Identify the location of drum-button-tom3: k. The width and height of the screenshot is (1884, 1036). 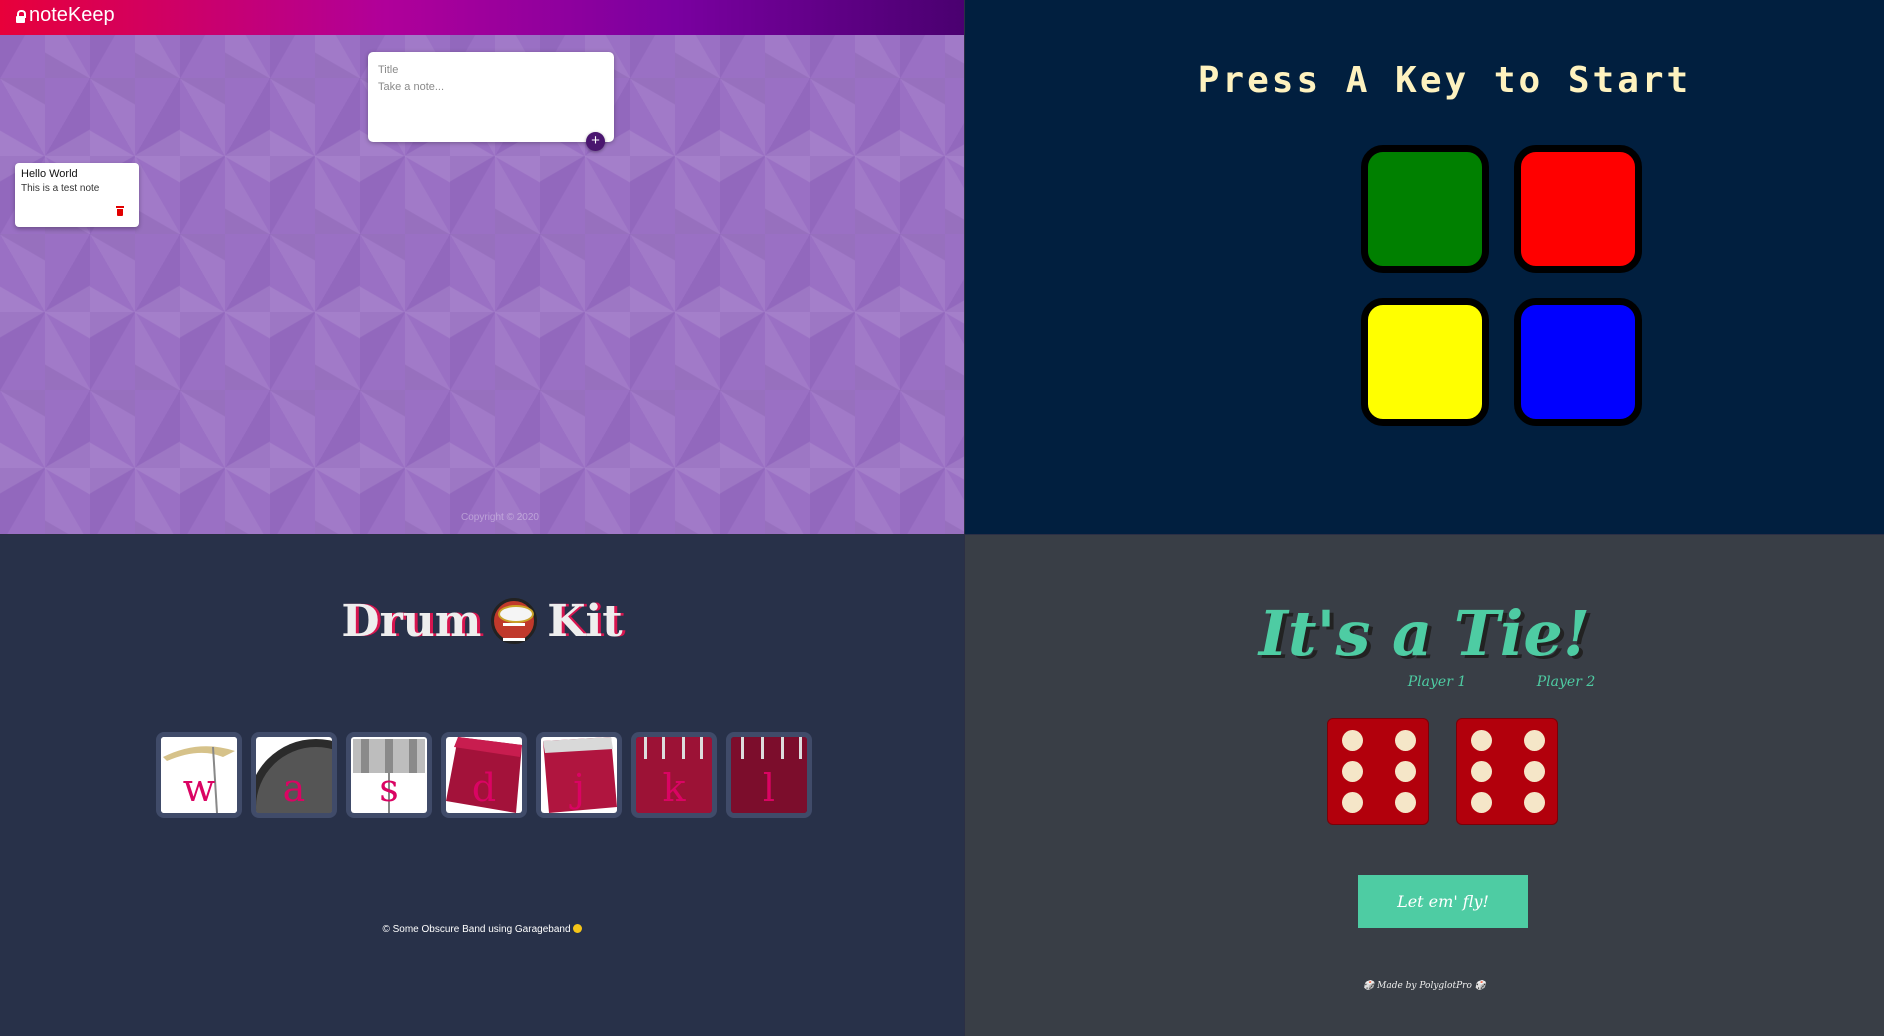
(674, 775).